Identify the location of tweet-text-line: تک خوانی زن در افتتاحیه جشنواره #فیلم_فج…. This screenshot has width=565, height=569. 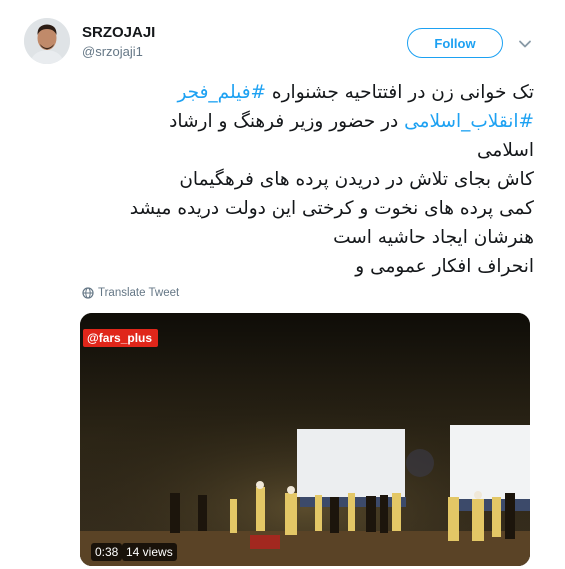
(307, 92).